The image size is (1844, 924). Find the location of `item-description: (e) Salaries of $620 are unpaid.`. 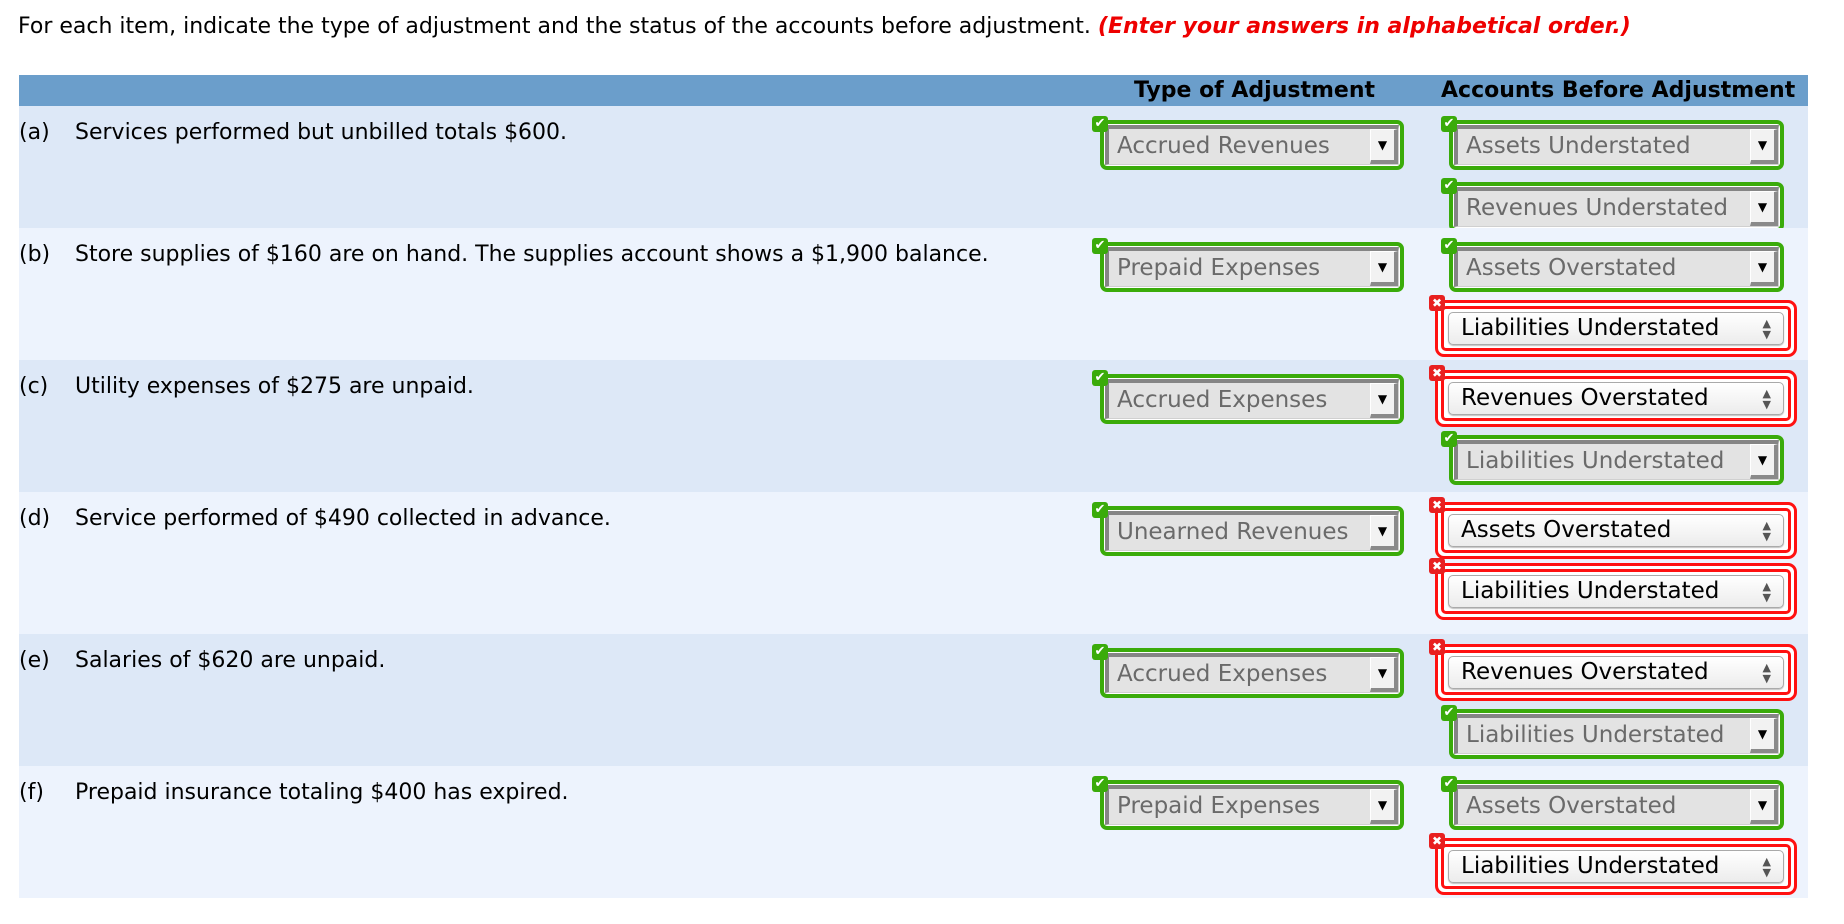

item-description: (e) Salaries of $620 are unpaid. is located at coordinates (202, 661).